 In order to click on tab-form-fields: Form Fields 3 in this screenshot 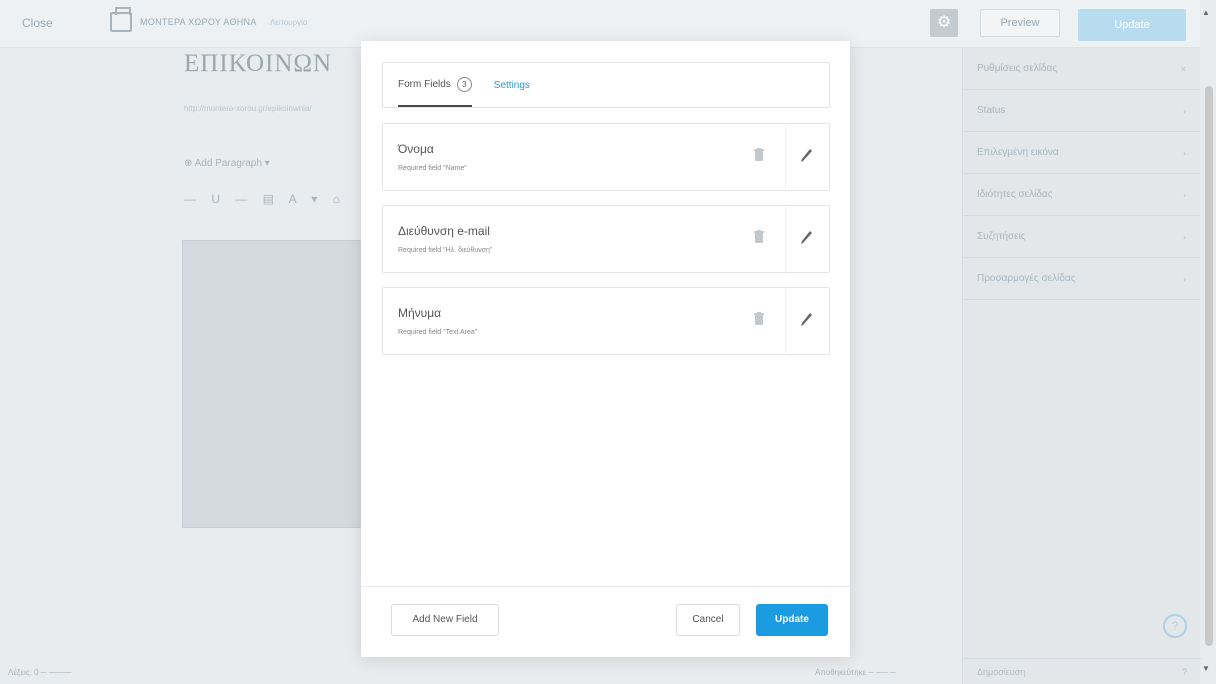, I will do `click(435, 85)`.